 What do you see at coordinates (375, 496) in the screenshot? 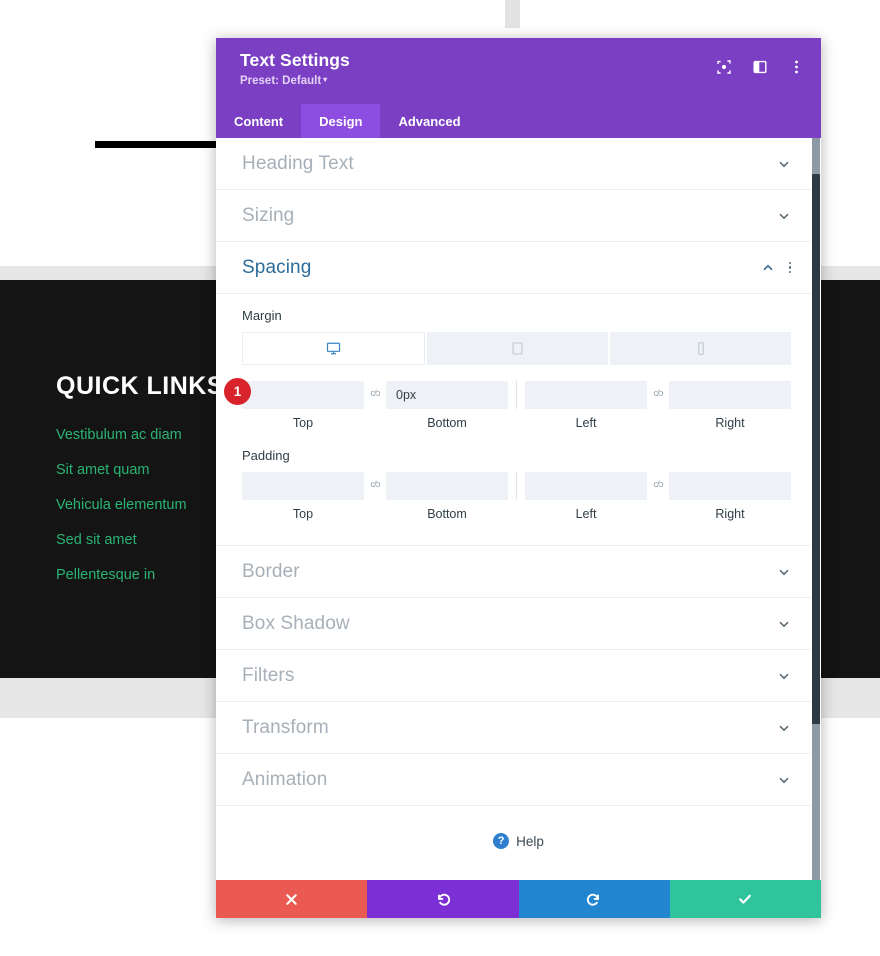
I see `padding-vertical-group: Top c/ɔ Bottom` at bounding box center [375, 496].